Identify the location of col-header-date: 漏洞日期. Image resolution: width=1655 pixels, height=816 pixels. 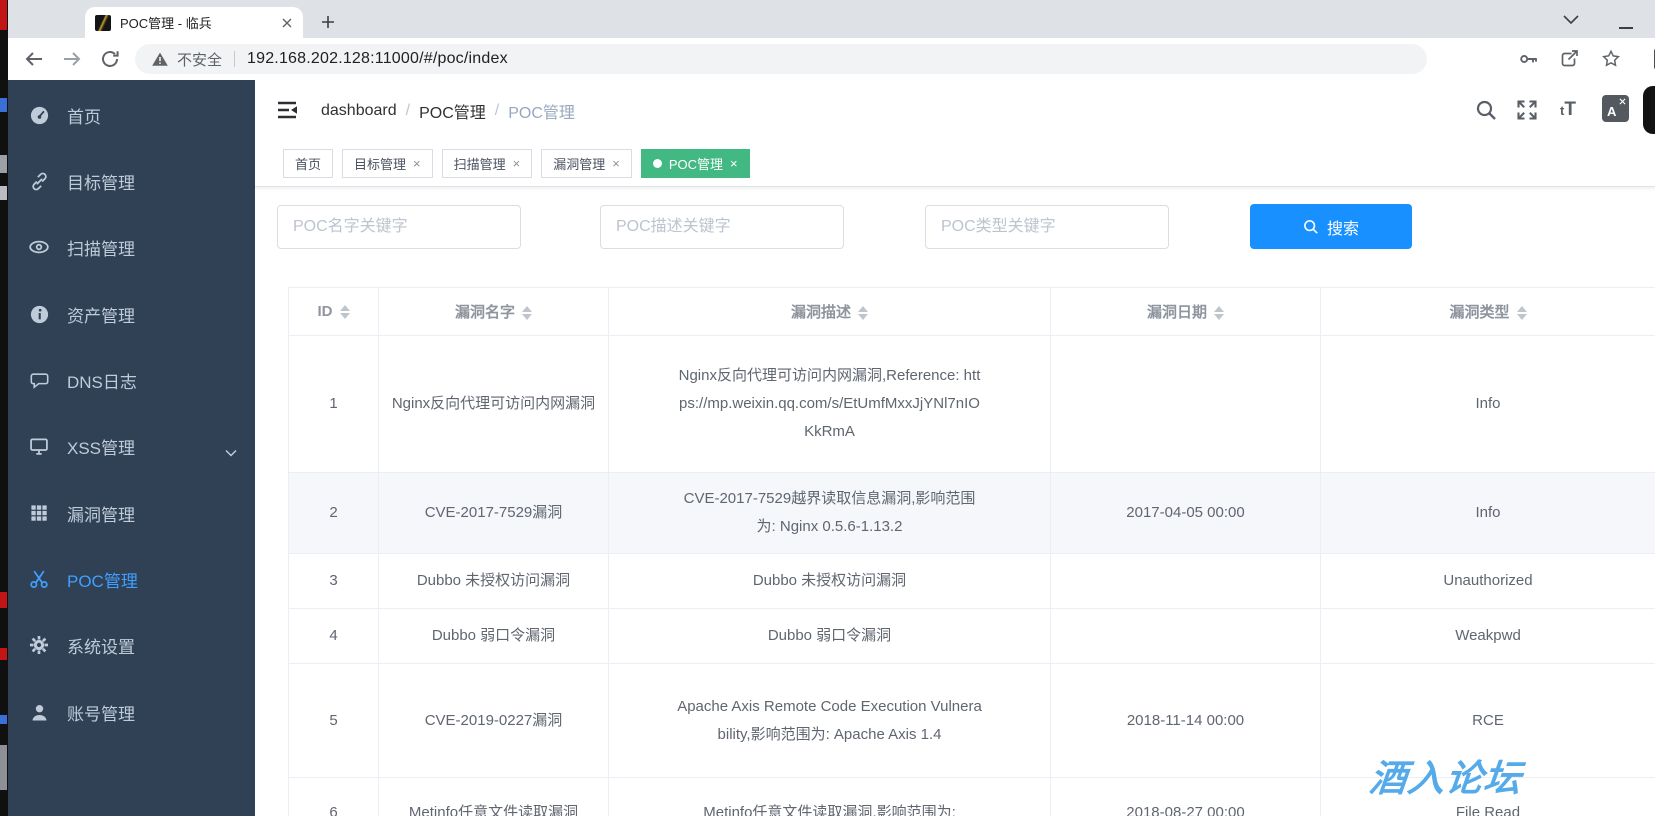
(1185, 311).